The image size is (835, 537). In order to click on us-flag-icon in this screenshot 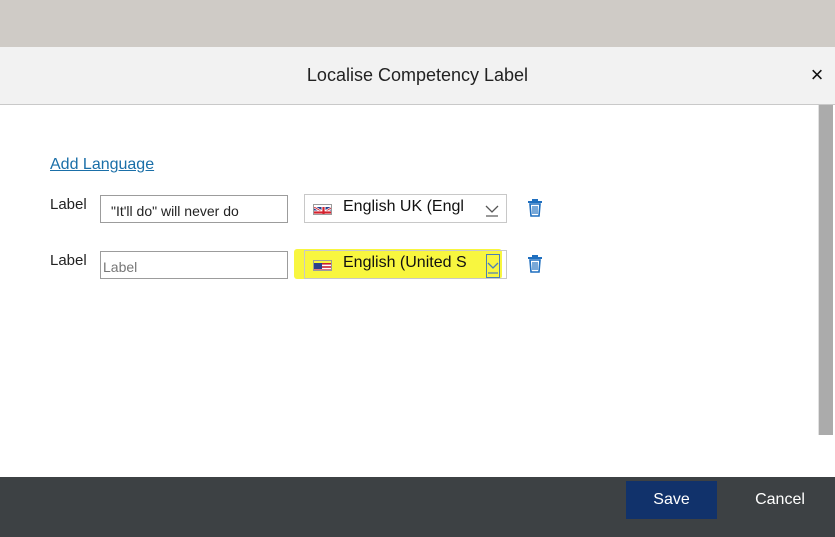, I will do `click(322, 265)`.